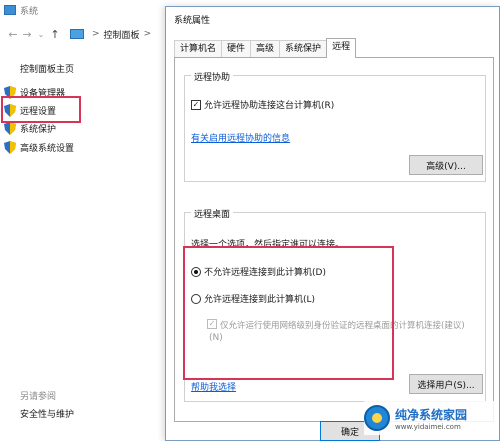  What do you see at coordinates (192, 20) in the screenshot?
I see `dialog-title: 系统属性` at bounding box center [192, 20].